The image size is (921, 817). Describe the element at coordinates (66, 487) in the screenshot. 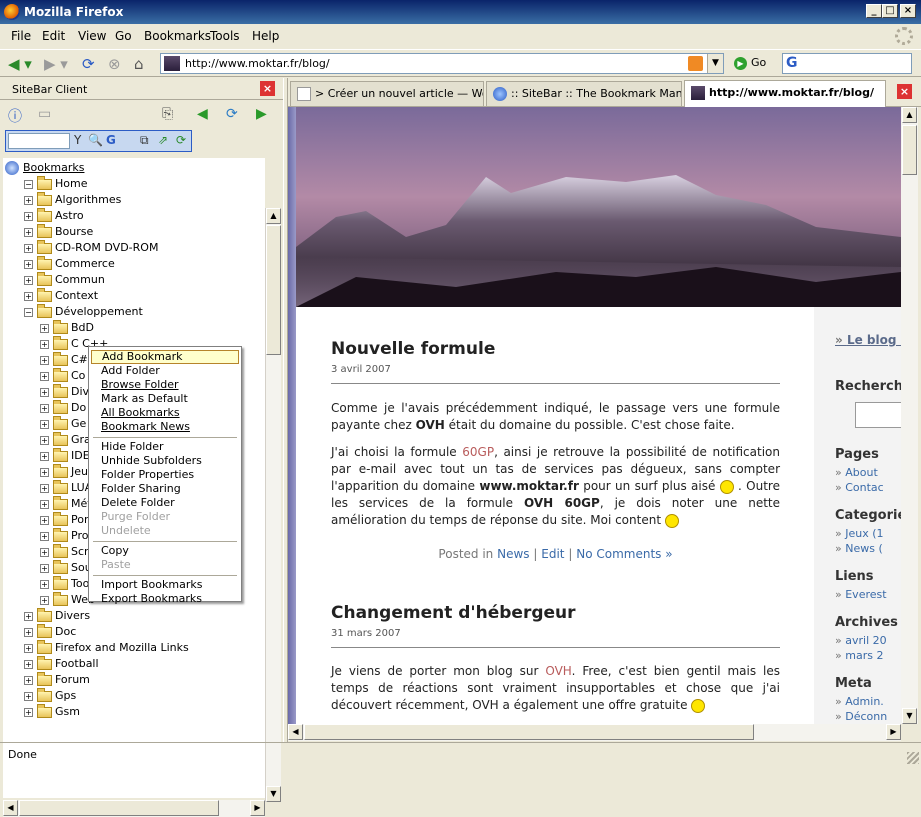

I see `tree-folder: + LUA` at that location.